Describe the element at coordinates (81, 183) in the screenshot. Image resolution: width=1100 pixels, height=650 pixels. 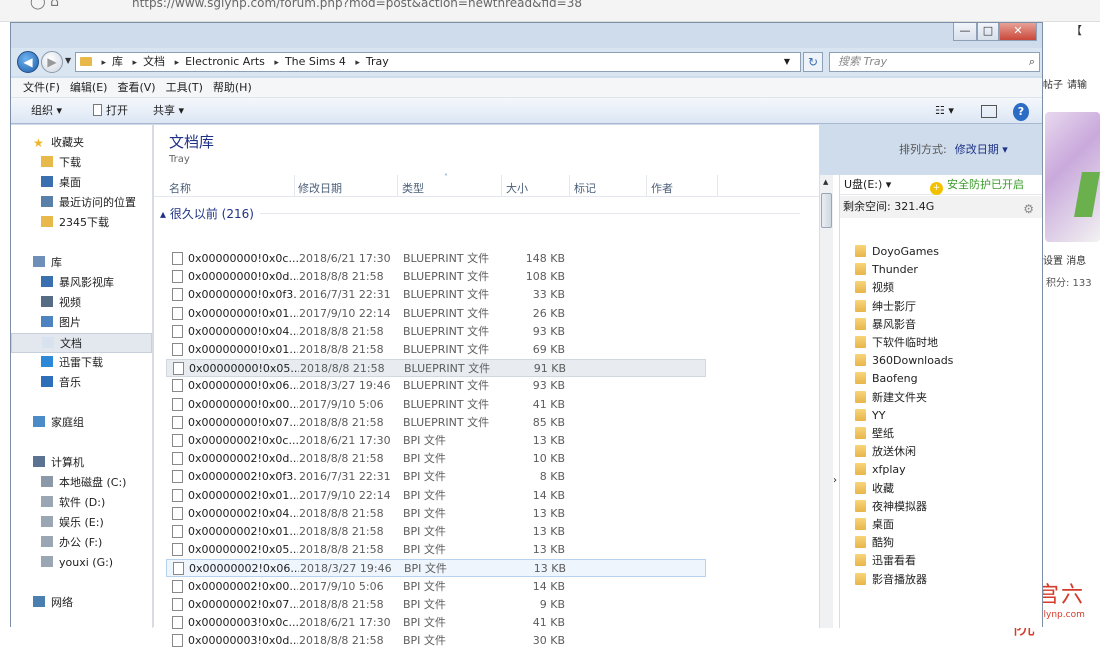
I see `nav-item: 桌面` at that location.